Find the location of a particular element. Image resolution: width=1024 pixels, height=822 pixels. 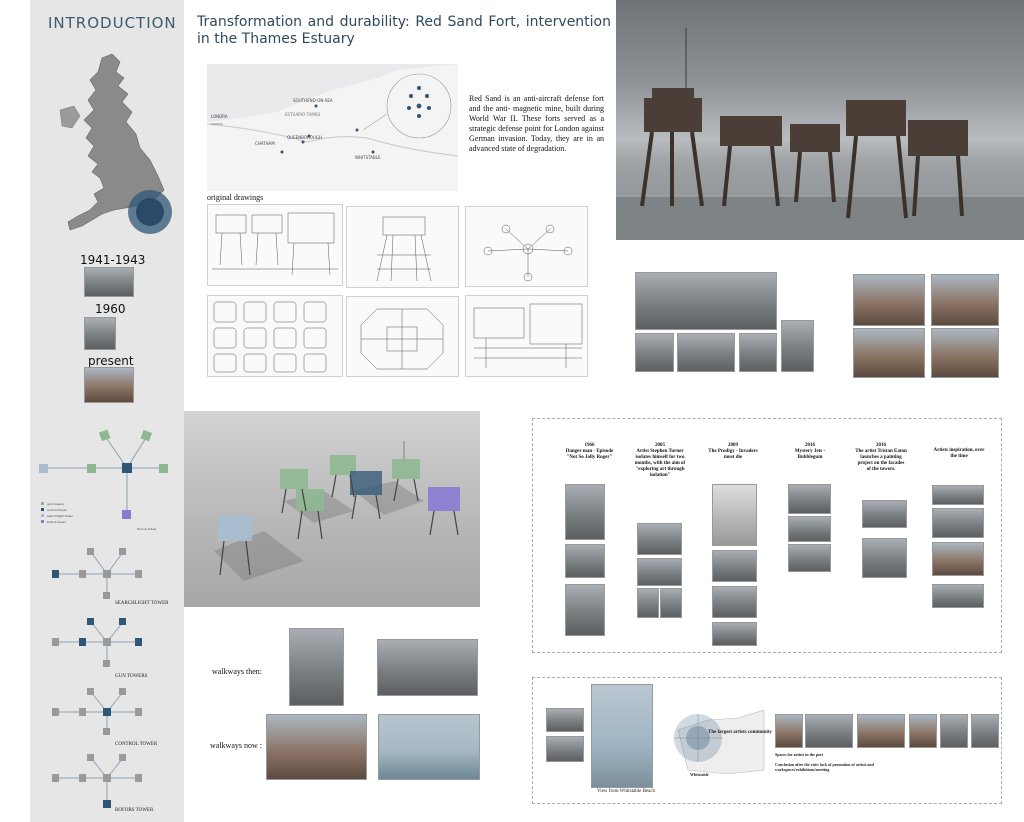

caption-control-tower: CONTROL TOWER is located at coordinates (136, 744).